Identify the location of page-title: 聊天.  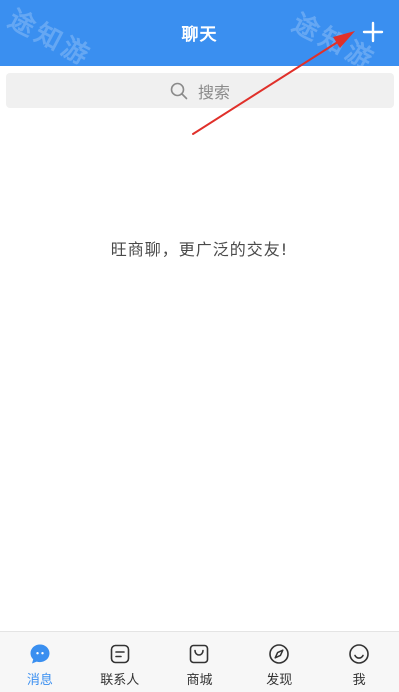
(199, 35).